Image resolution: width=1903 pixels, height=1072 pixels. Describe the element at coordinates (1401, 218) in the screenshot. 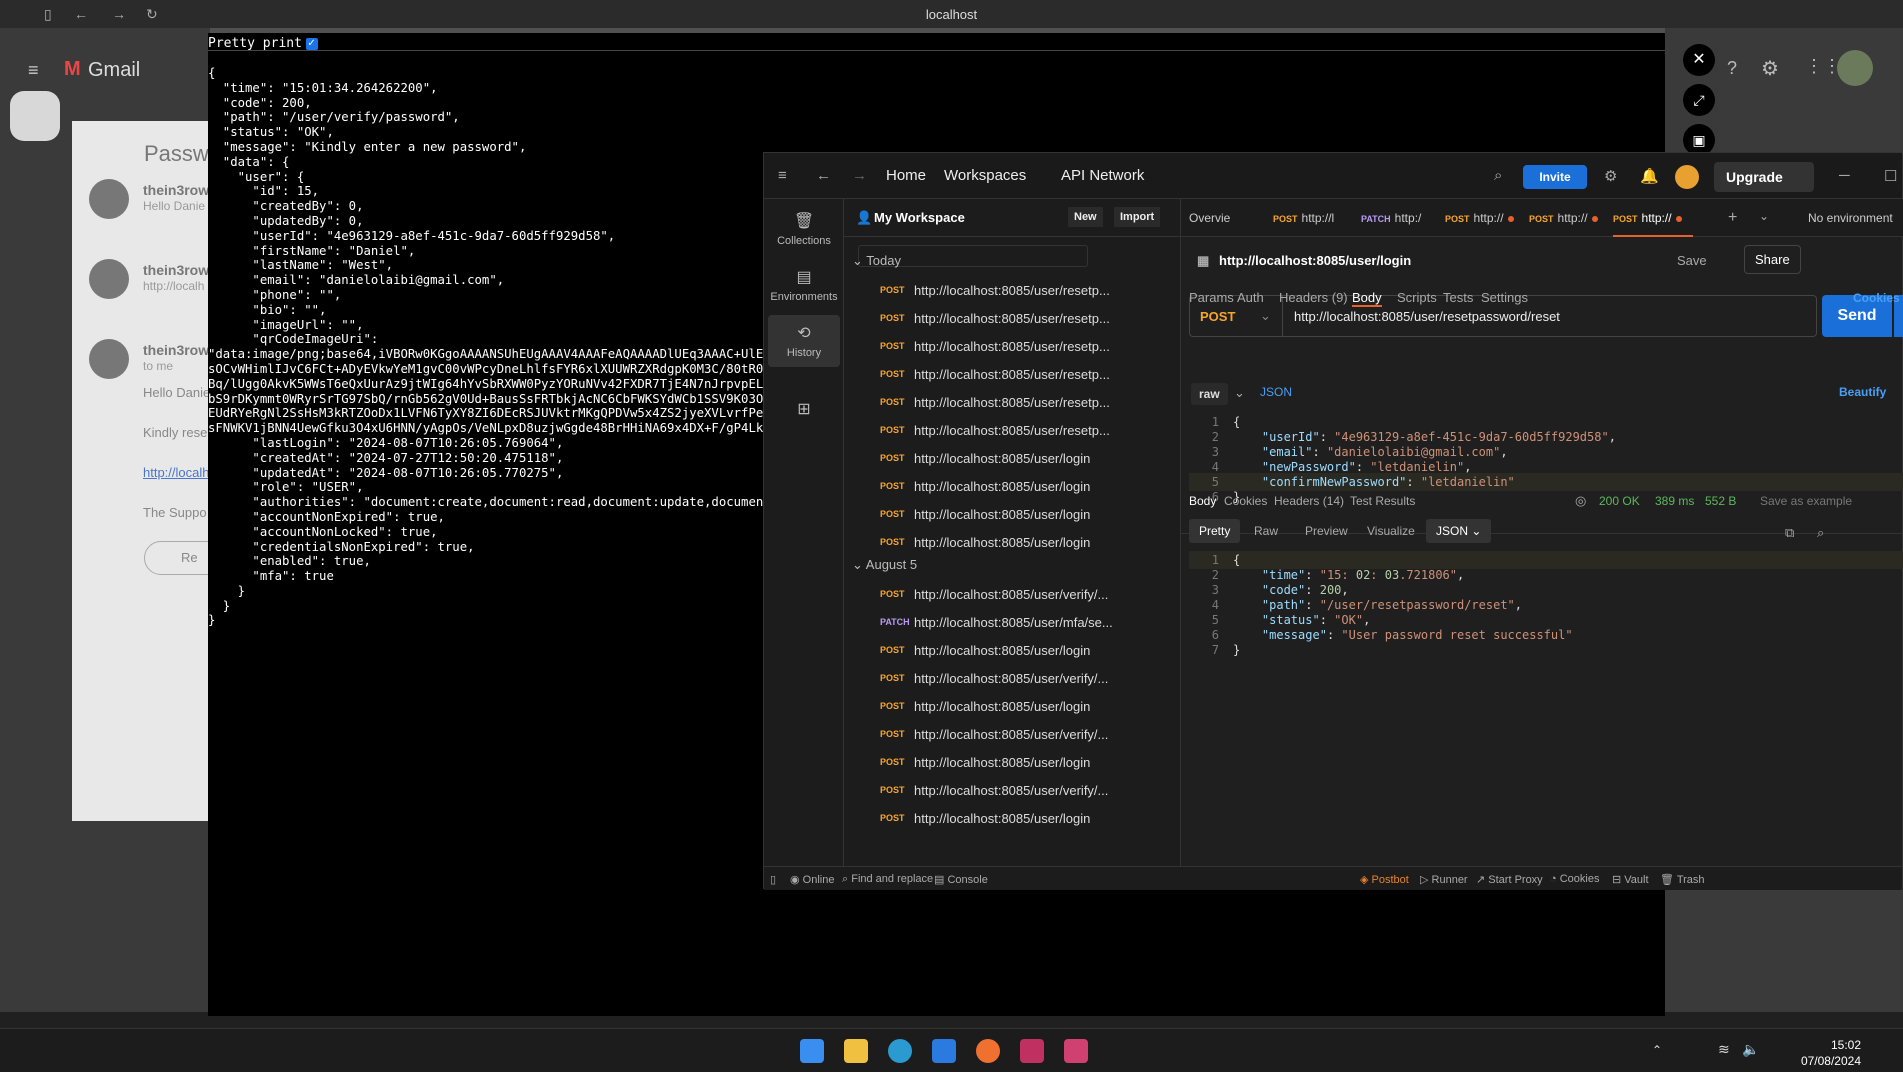

I see `request-tab: PATCH http:/` at that location.